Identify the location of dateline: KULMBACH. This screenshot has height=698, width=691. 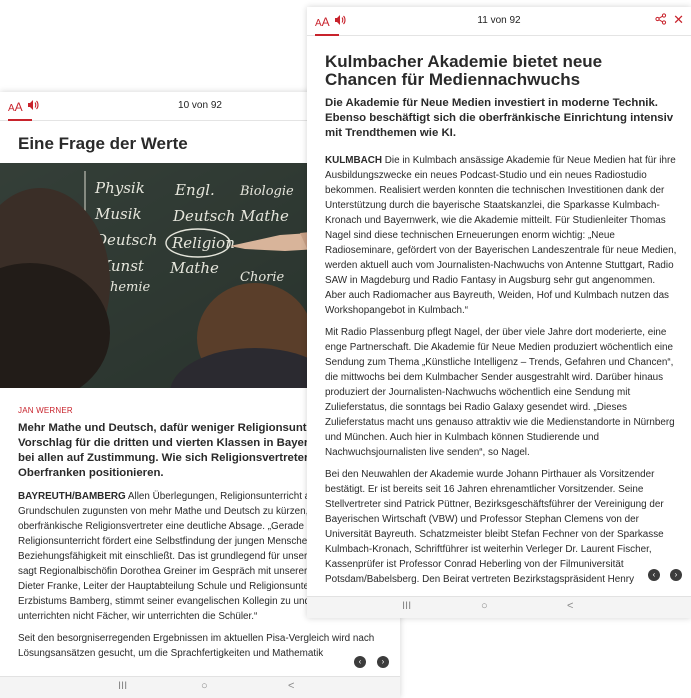
(354, 160).